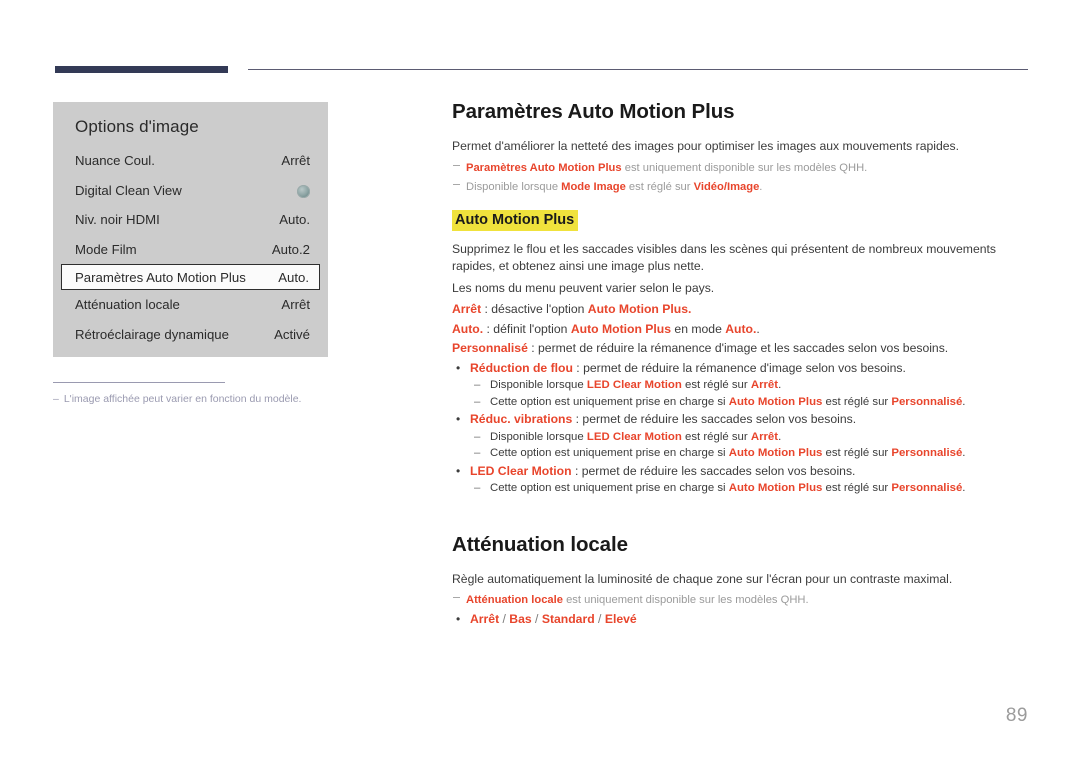 The width and height of the screenshot is (1080, 763). I want to click on menu-item-parametres-auto-motion-plus: Paramètres Auto Motion Plus Auto., so click(190, 277).